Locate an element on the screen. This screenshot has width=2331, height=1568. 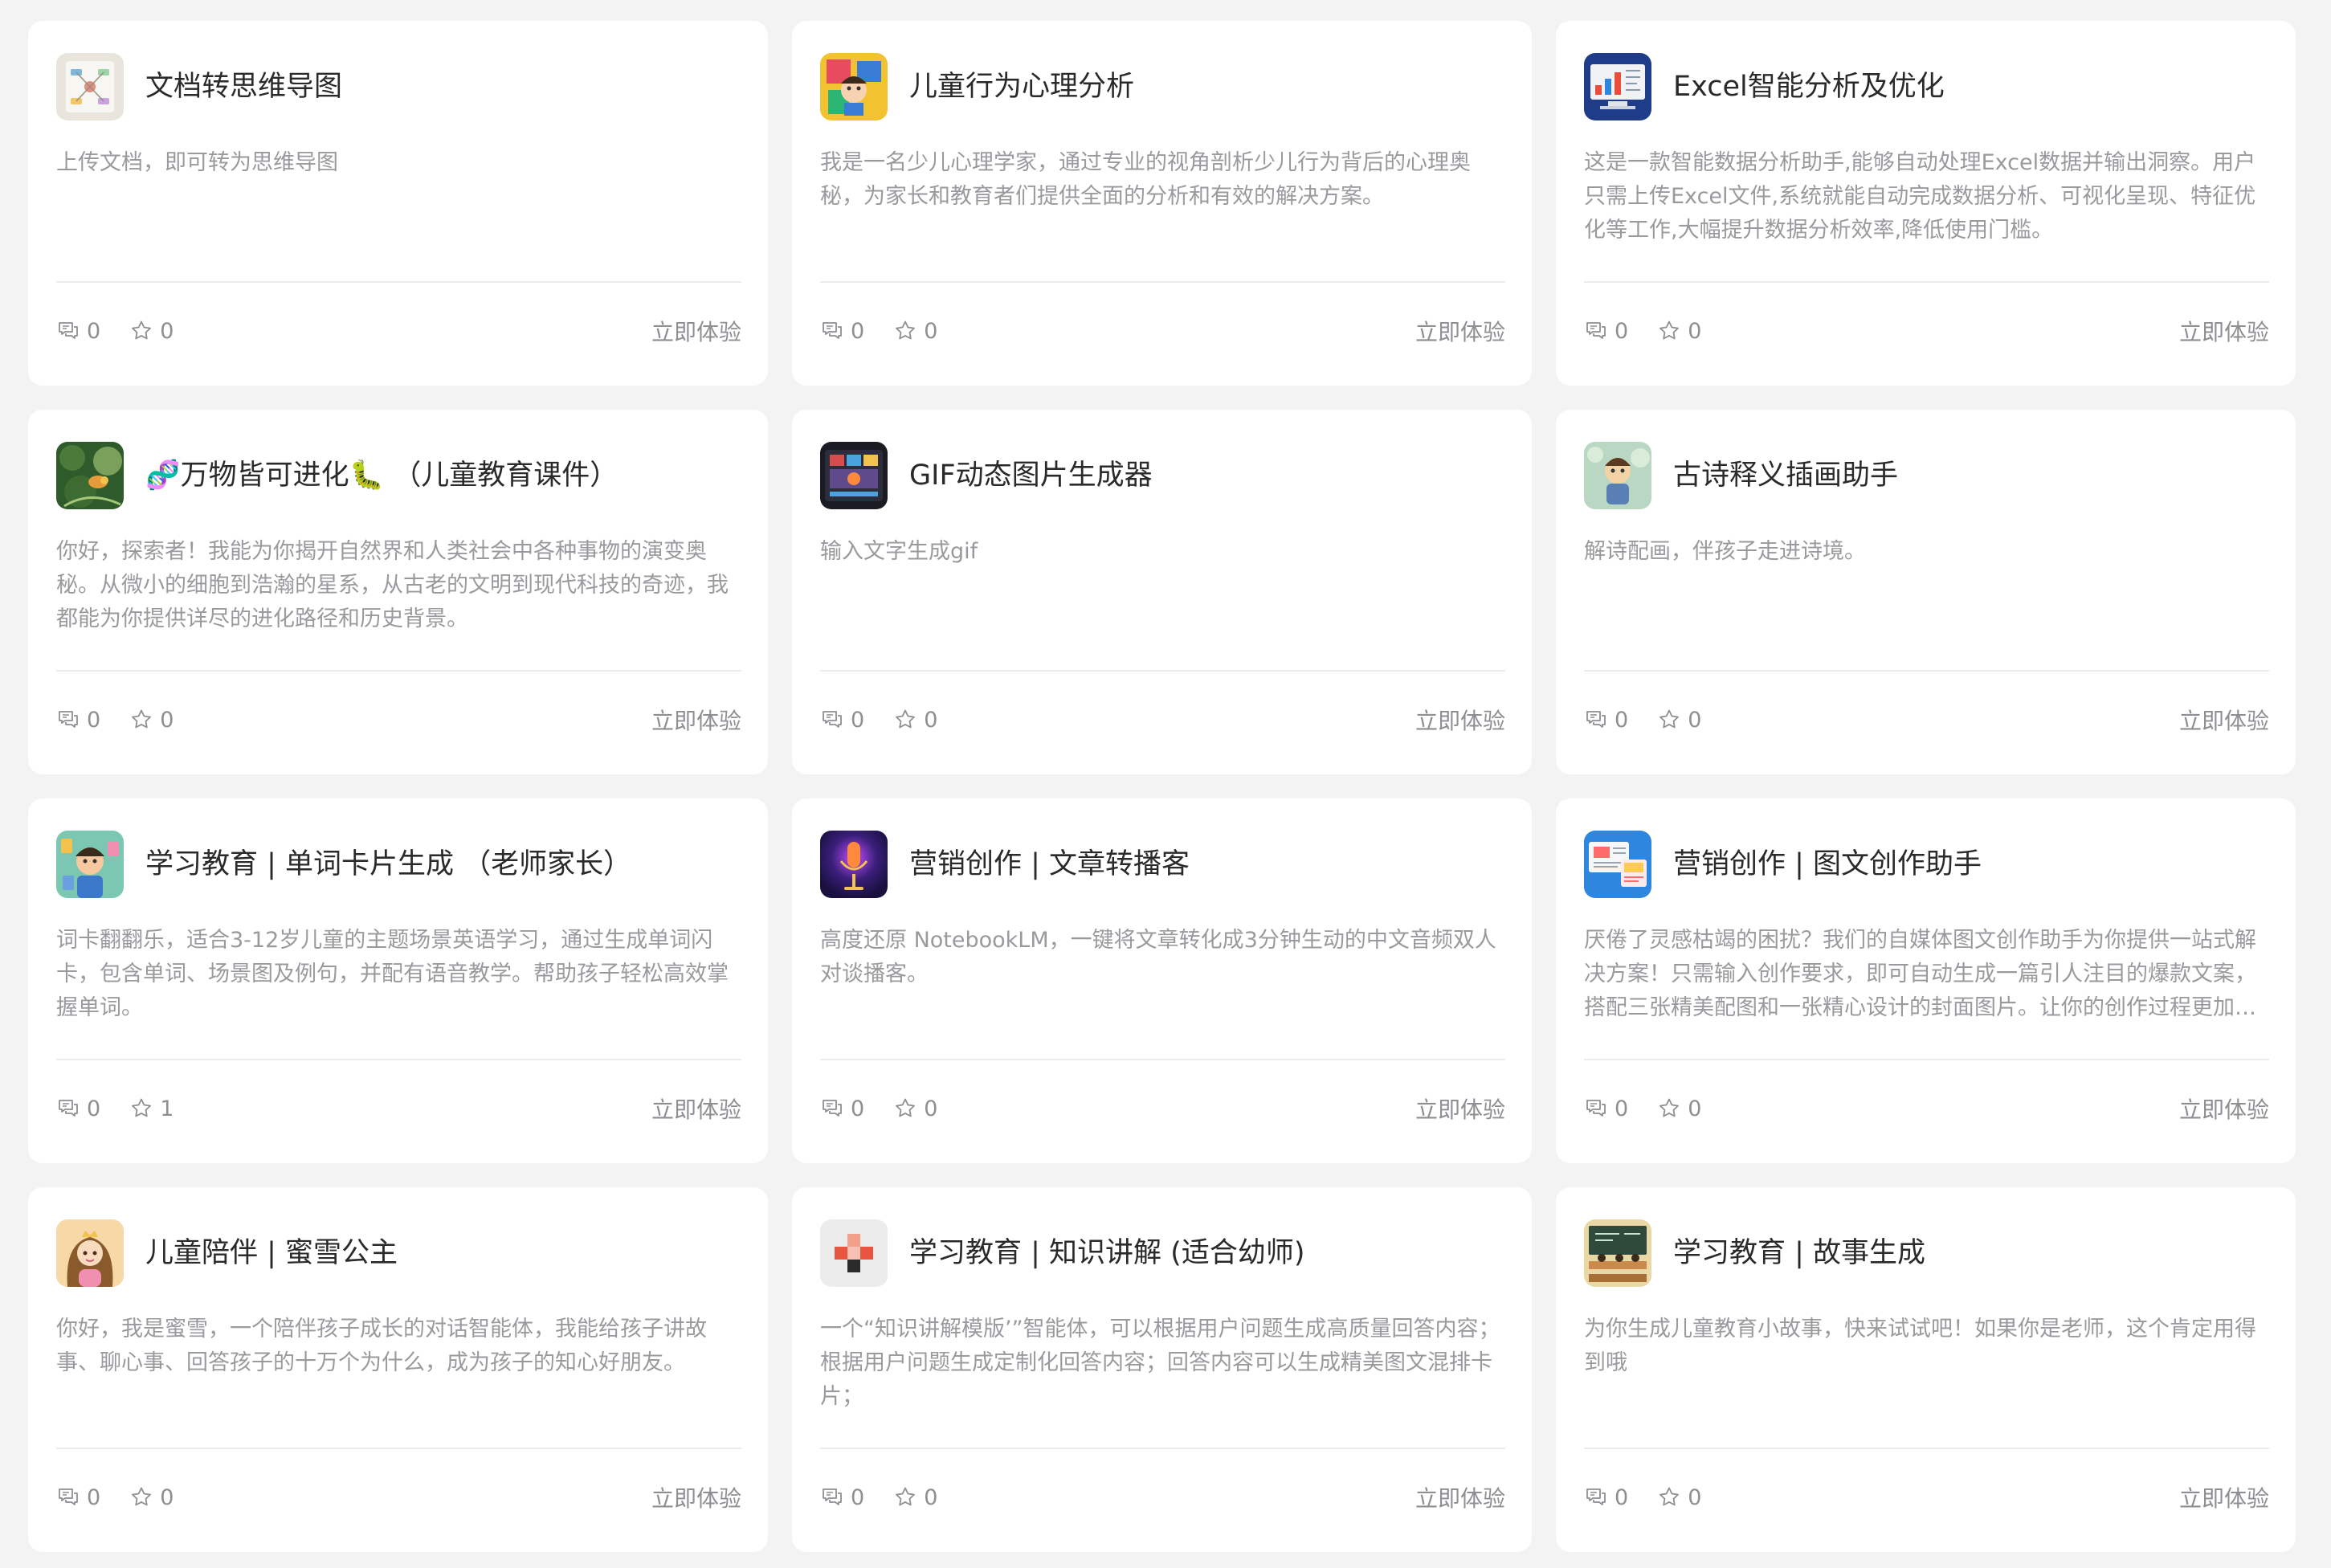
star-count: 1 is located at coordinates (151, 1108).